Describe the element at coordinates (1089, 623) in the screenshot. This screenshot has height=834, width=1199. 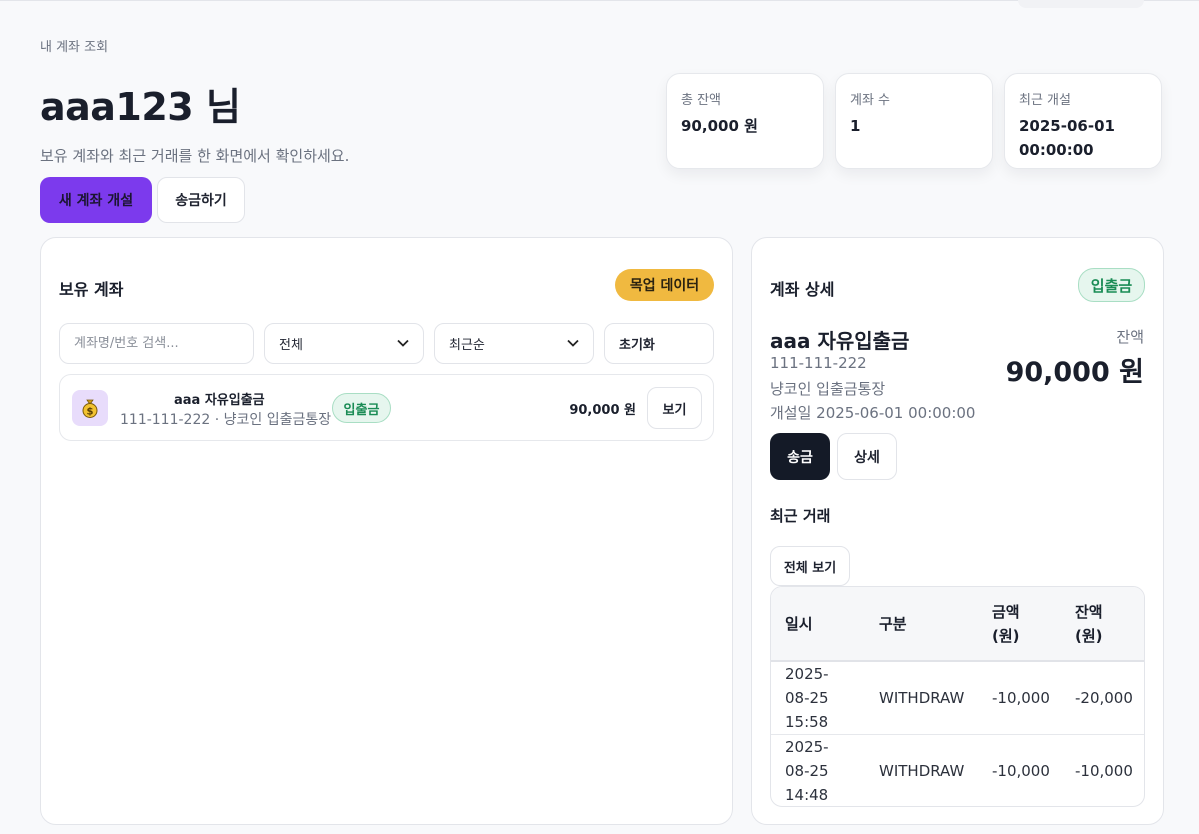
I see `column-header: 잔액 (원)` at that location.